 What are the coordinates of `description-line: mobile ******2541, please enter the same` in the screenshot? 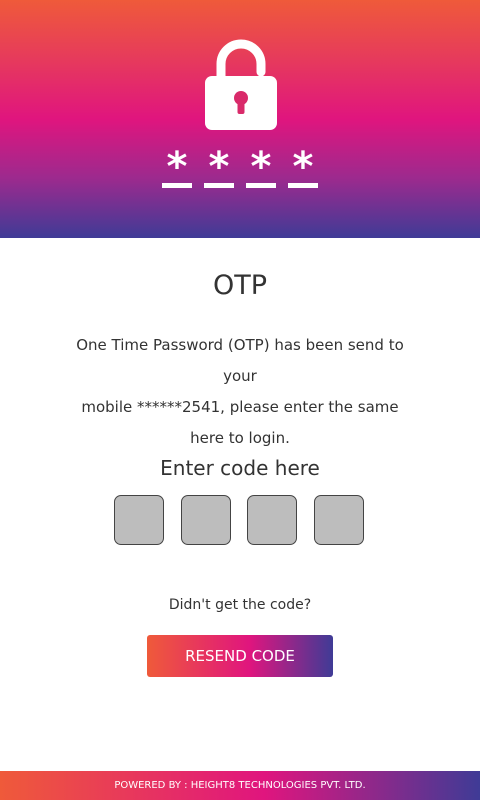 It's located at (240, 407).